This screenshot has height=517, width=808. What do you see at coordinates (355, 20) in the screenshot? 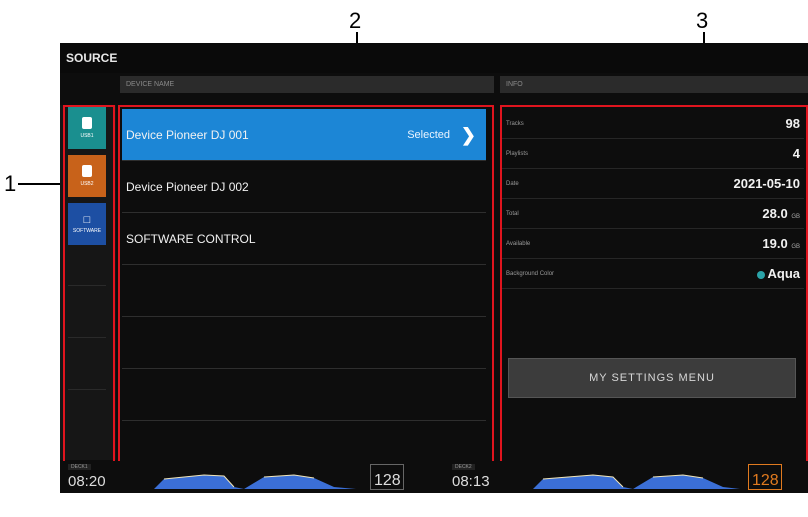
I see `callout-2: 2` at bounding box center [355, 20].